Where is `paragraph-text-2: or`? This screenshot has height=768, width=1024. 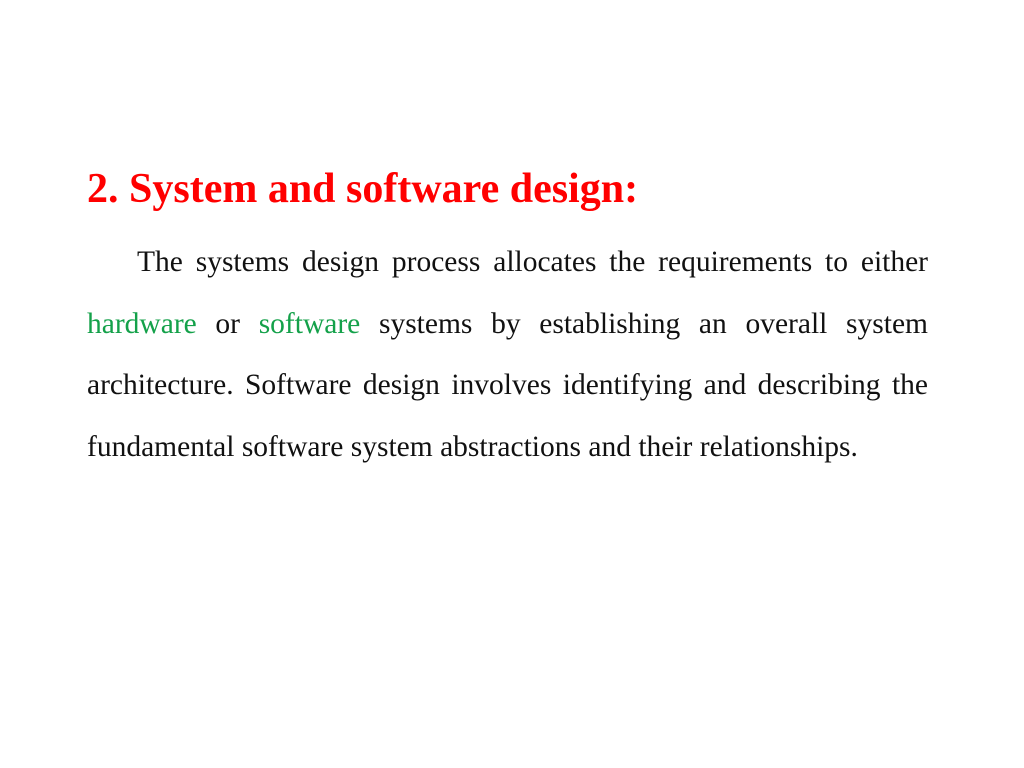 paragraph-text-2: or is located at coordinates (227, 323).